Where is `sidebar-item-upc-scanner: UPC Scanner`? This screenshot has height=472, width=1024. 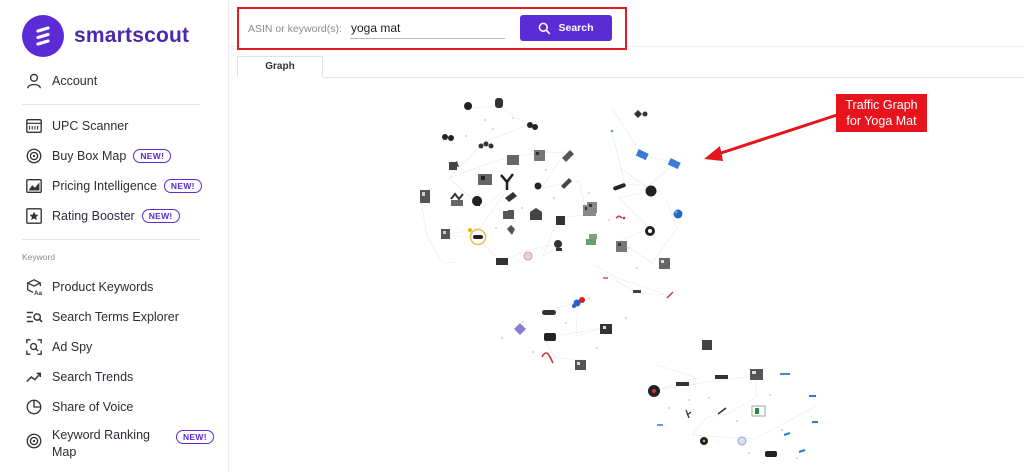
sidebar-item-upc-scanner: UPC Scanner is located at coordinates (76, 125).